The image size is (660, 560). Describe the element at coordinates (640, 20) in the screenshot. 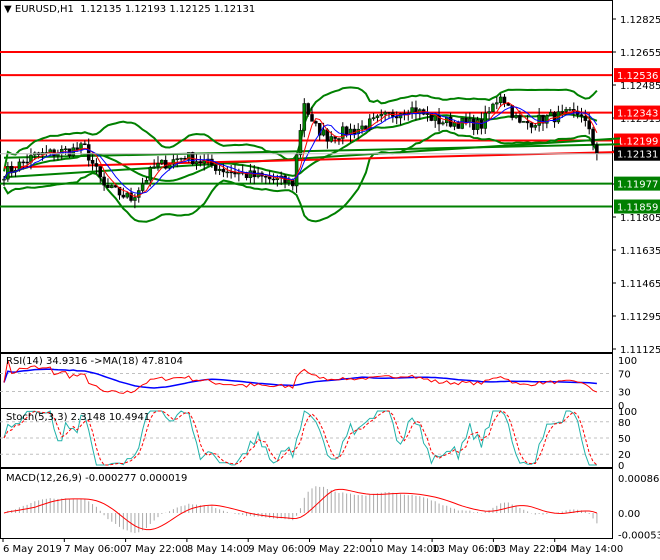

I see `price-tick-label: 1.12825` at that location.